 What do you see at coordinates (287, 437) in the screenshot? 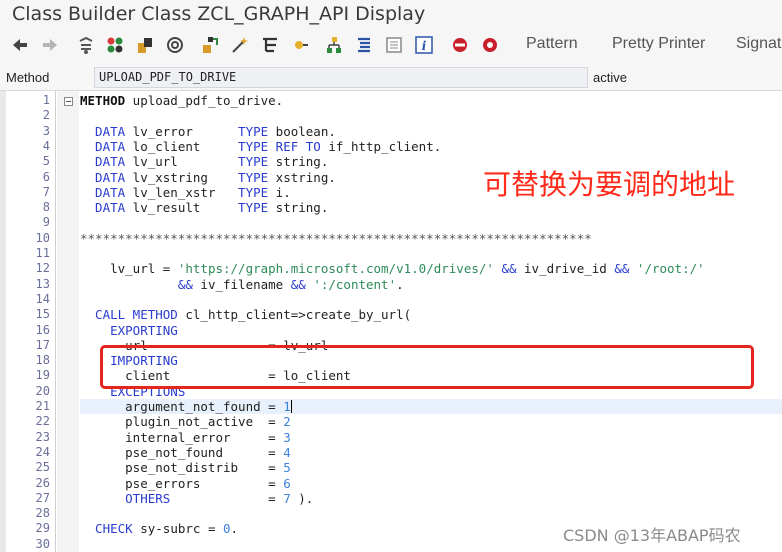
I see `code-token: 3` at bounding box center [287, 437].